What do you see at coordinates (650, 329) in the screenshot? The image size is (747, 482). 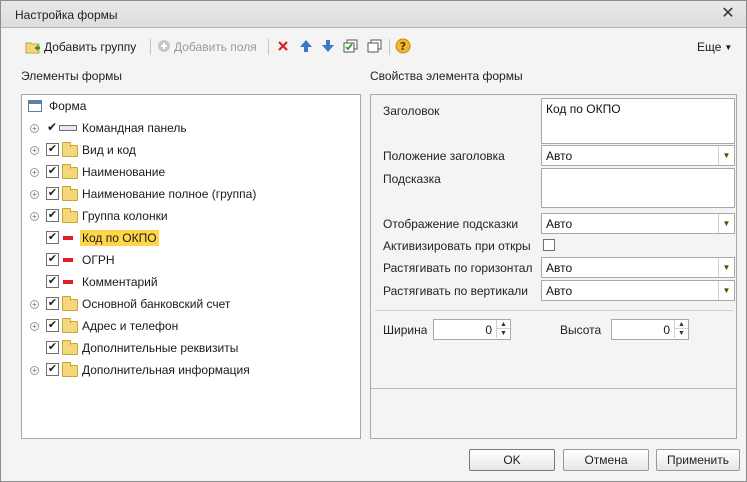 I see `height-spinner: 0 ▲ ▼` at bounding box center [650, 329].